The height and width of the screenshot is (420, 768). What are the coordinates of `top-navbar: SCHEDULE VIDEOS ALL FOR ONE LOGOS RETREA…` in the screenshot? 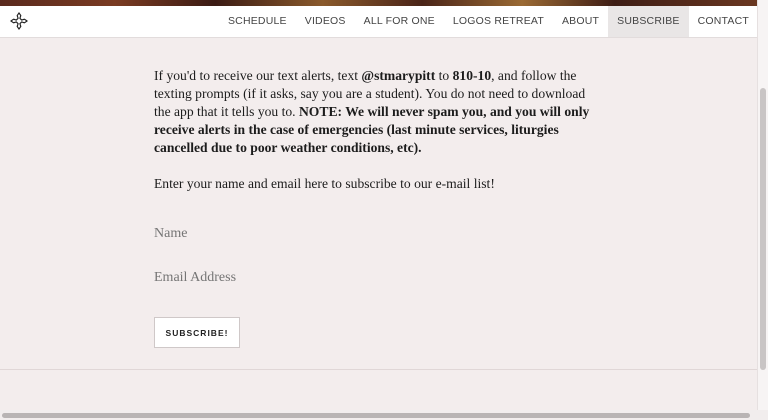 It's located at (379, 22).